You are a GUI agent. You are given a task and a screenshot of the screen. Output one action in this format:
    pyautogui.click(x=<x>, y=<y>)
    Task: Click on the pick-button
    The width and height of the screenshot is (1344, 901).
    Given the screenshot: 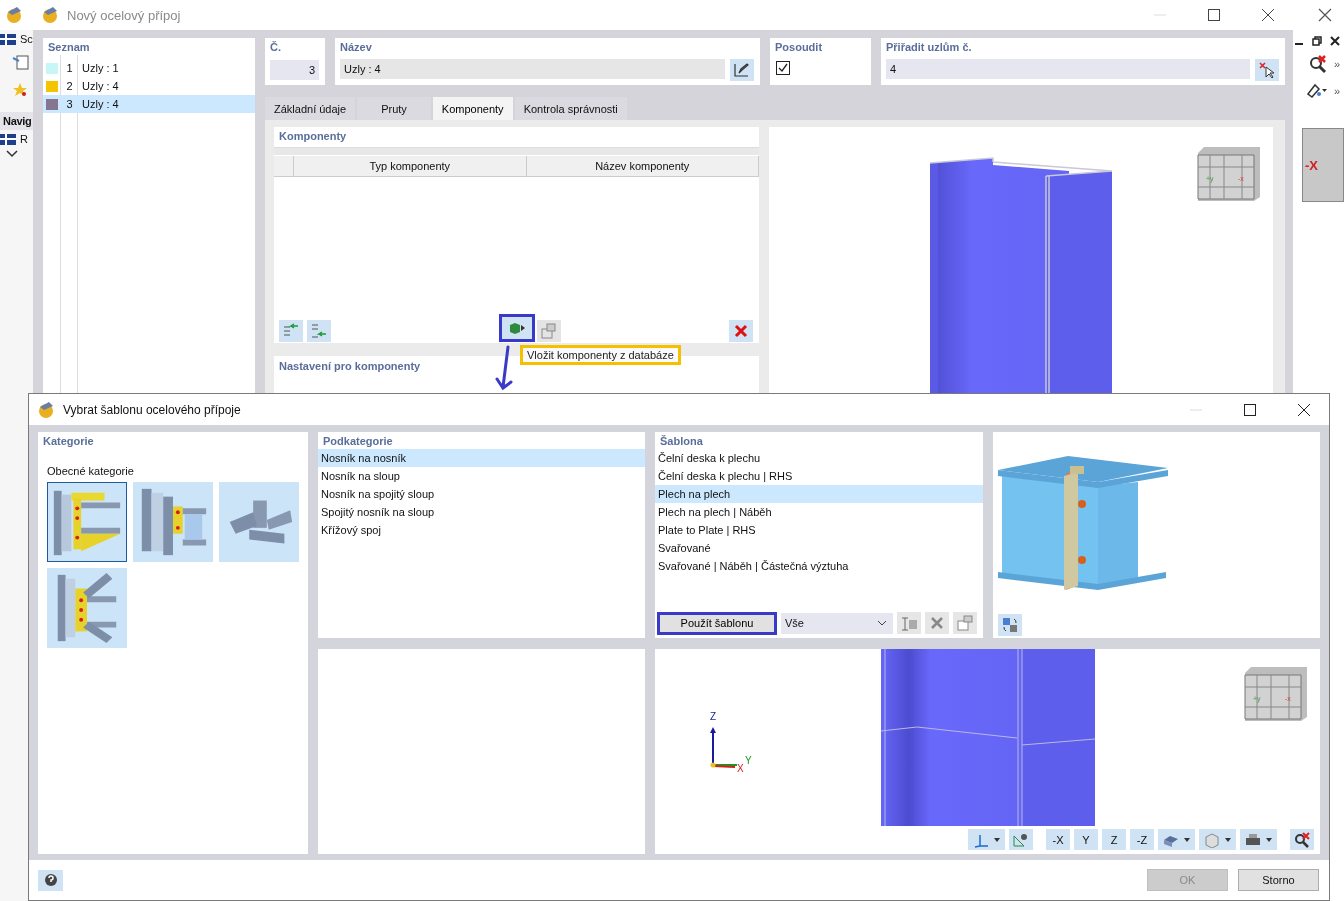 What is the action you would take?
    pyautogui.click(x=1267, y=70)
    